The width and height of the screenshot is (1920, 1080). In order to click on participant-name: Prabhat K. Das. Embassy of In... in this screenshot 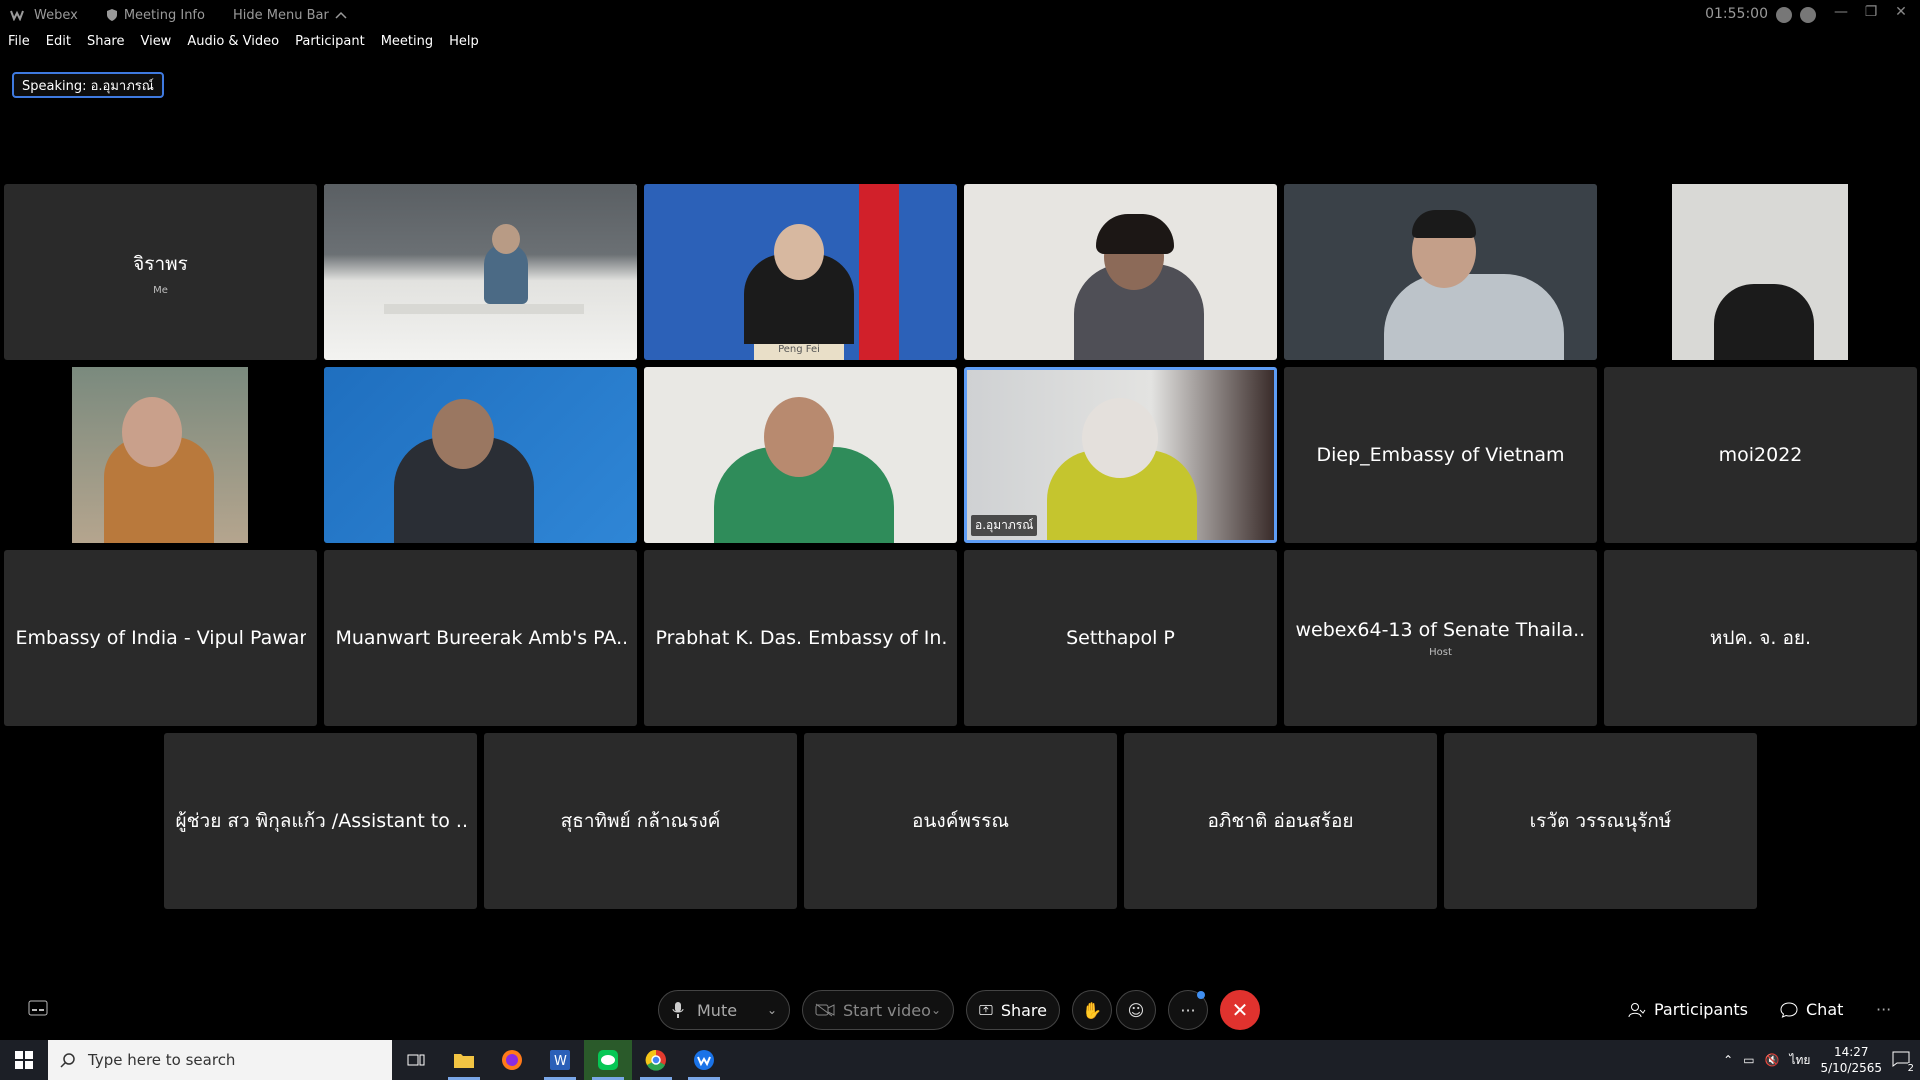, I will do `click(800, 638)`.